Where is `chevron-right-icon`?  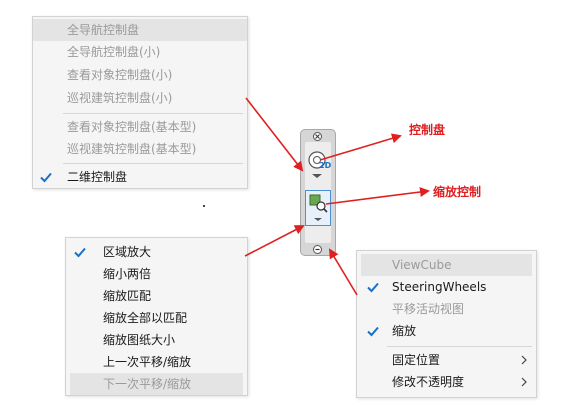
chevron-right-icon is located at coordinates (524, 385).